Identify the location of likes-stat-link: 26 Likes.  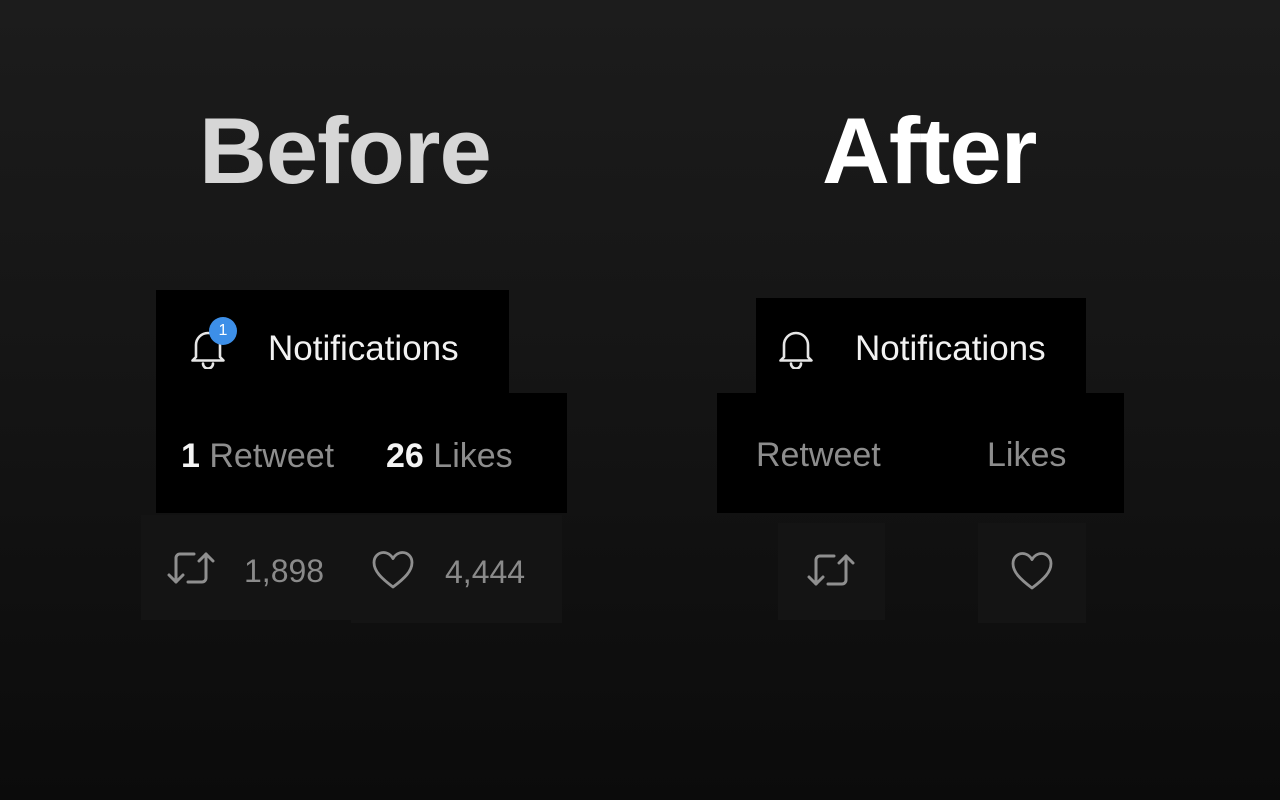
(449, 456).